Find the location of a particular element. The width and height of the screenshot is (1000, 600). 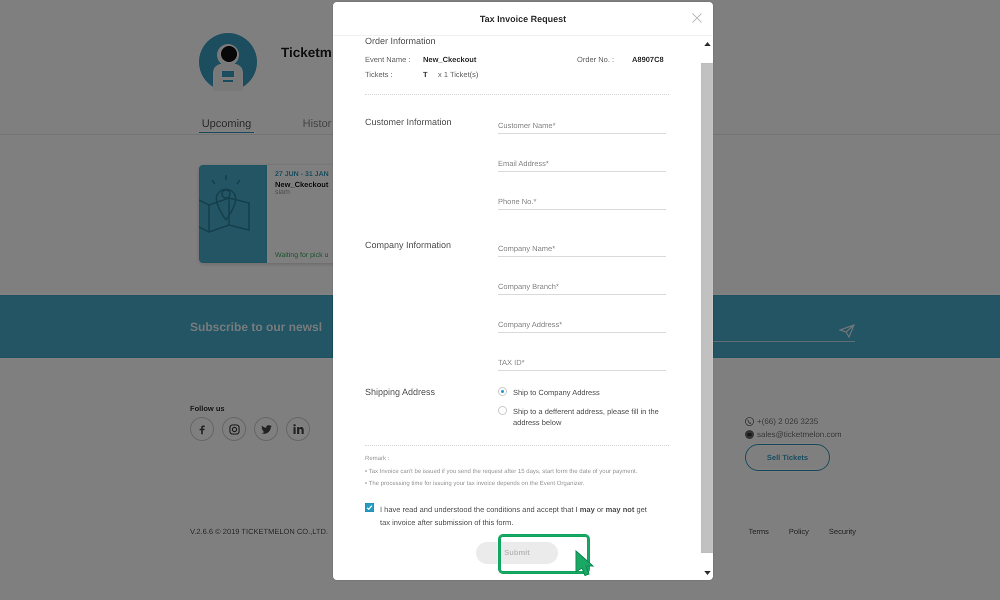

checkbox is located at coordinates (369, 507).